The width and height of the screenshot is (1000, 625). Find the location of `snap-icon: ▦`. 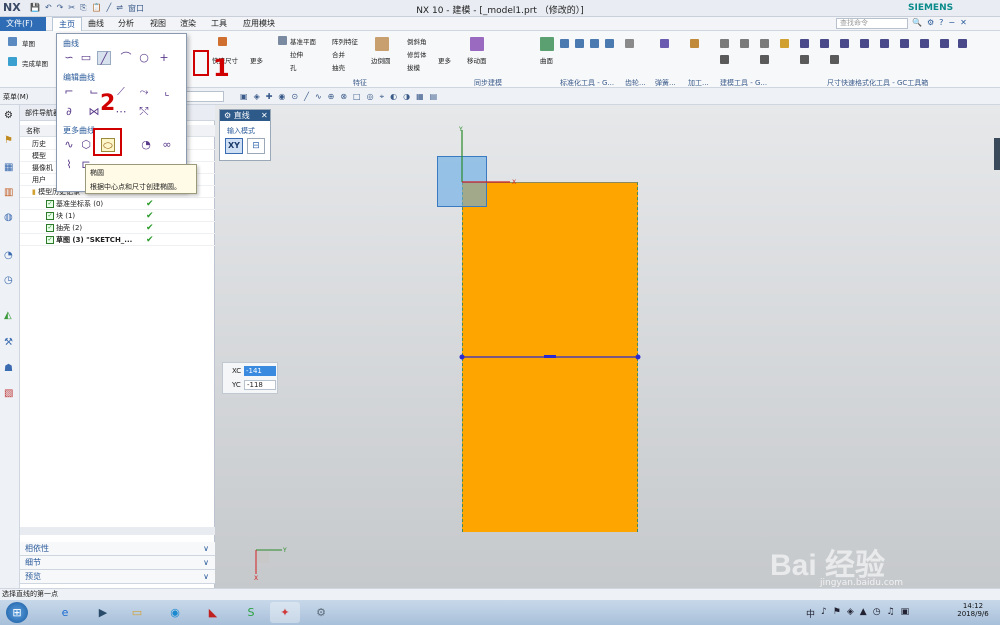

snap-icon: ▦ is located at coordinates (420, 97).